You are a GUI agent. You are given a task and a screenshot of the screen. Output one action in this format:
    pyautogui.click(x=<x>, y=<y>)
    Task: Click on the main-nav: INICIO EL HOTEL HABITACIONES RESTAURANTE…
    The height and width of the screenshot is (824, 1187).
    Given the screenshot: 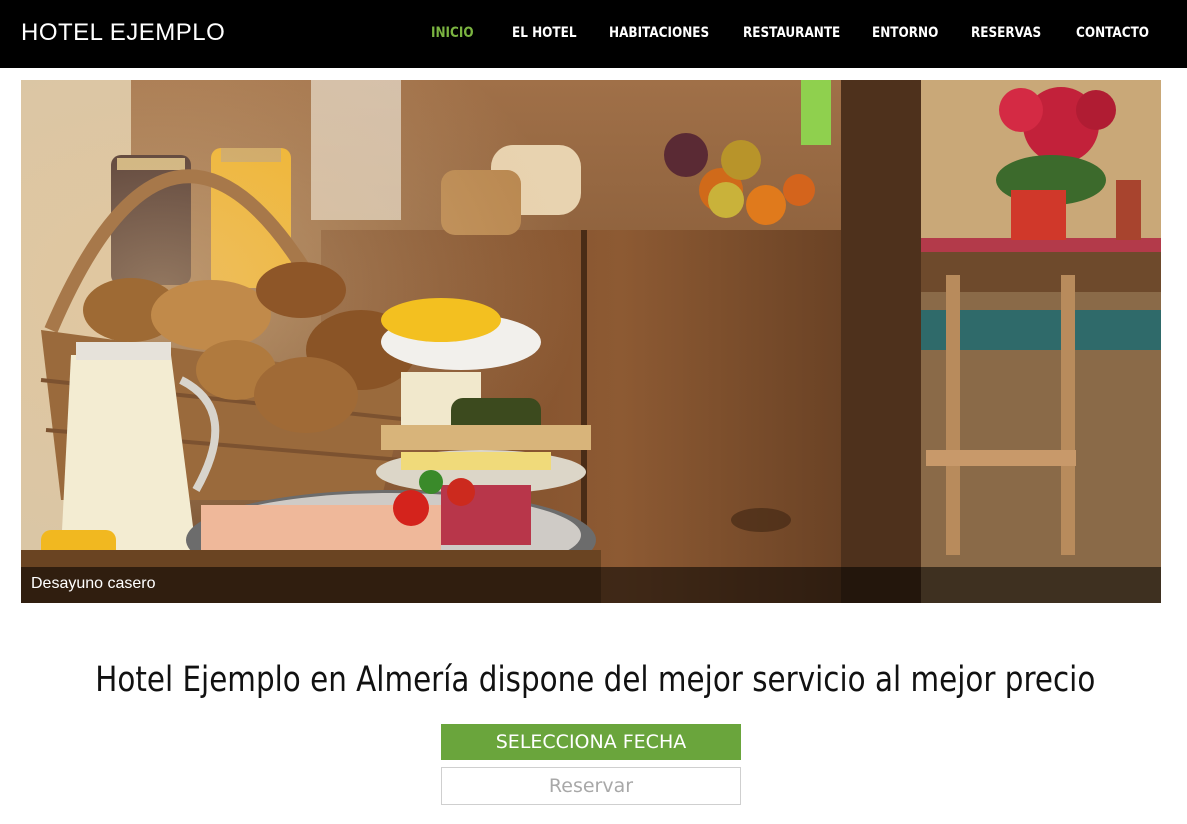 What is the action you would take?
    pyautogui.click(x=593, y=34)
    